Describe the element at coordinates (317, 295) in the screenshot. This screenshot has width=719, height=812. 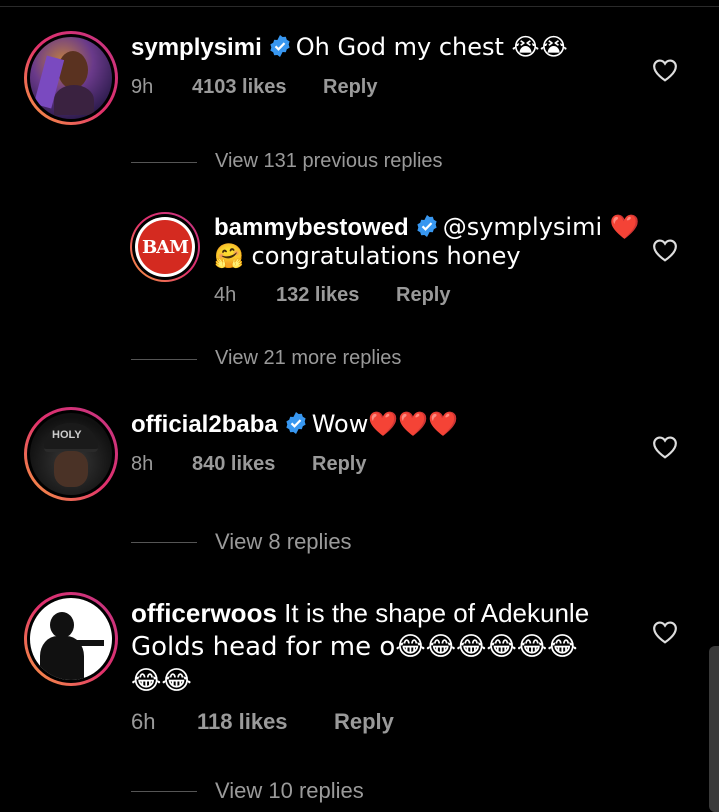
I see `likes-count: 132 likes` at that location.